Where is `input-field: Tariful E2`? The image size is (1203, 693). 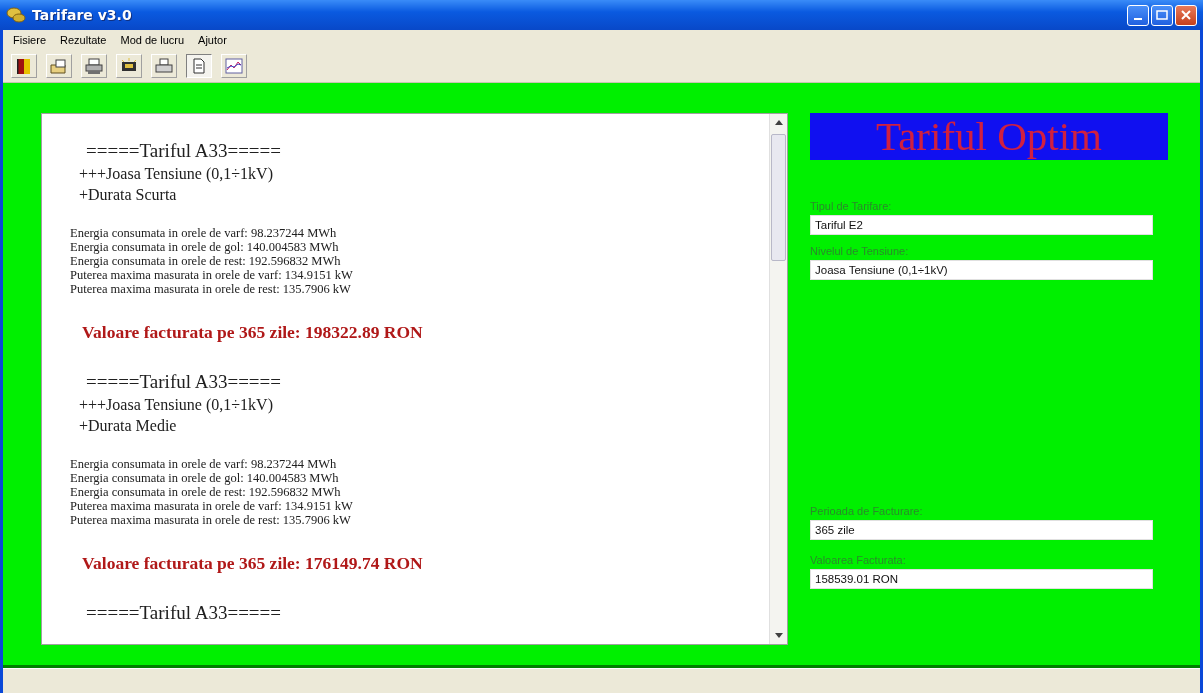
input-field: Tariful E2 is located at coordinates (981, 225).